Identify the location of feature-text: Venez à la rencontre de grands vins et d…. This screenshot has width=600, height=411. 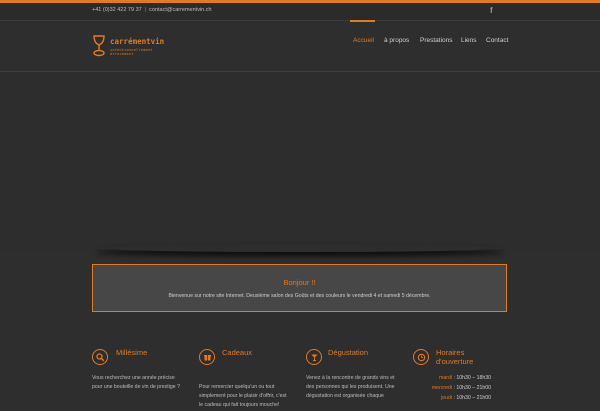
(358, 388).